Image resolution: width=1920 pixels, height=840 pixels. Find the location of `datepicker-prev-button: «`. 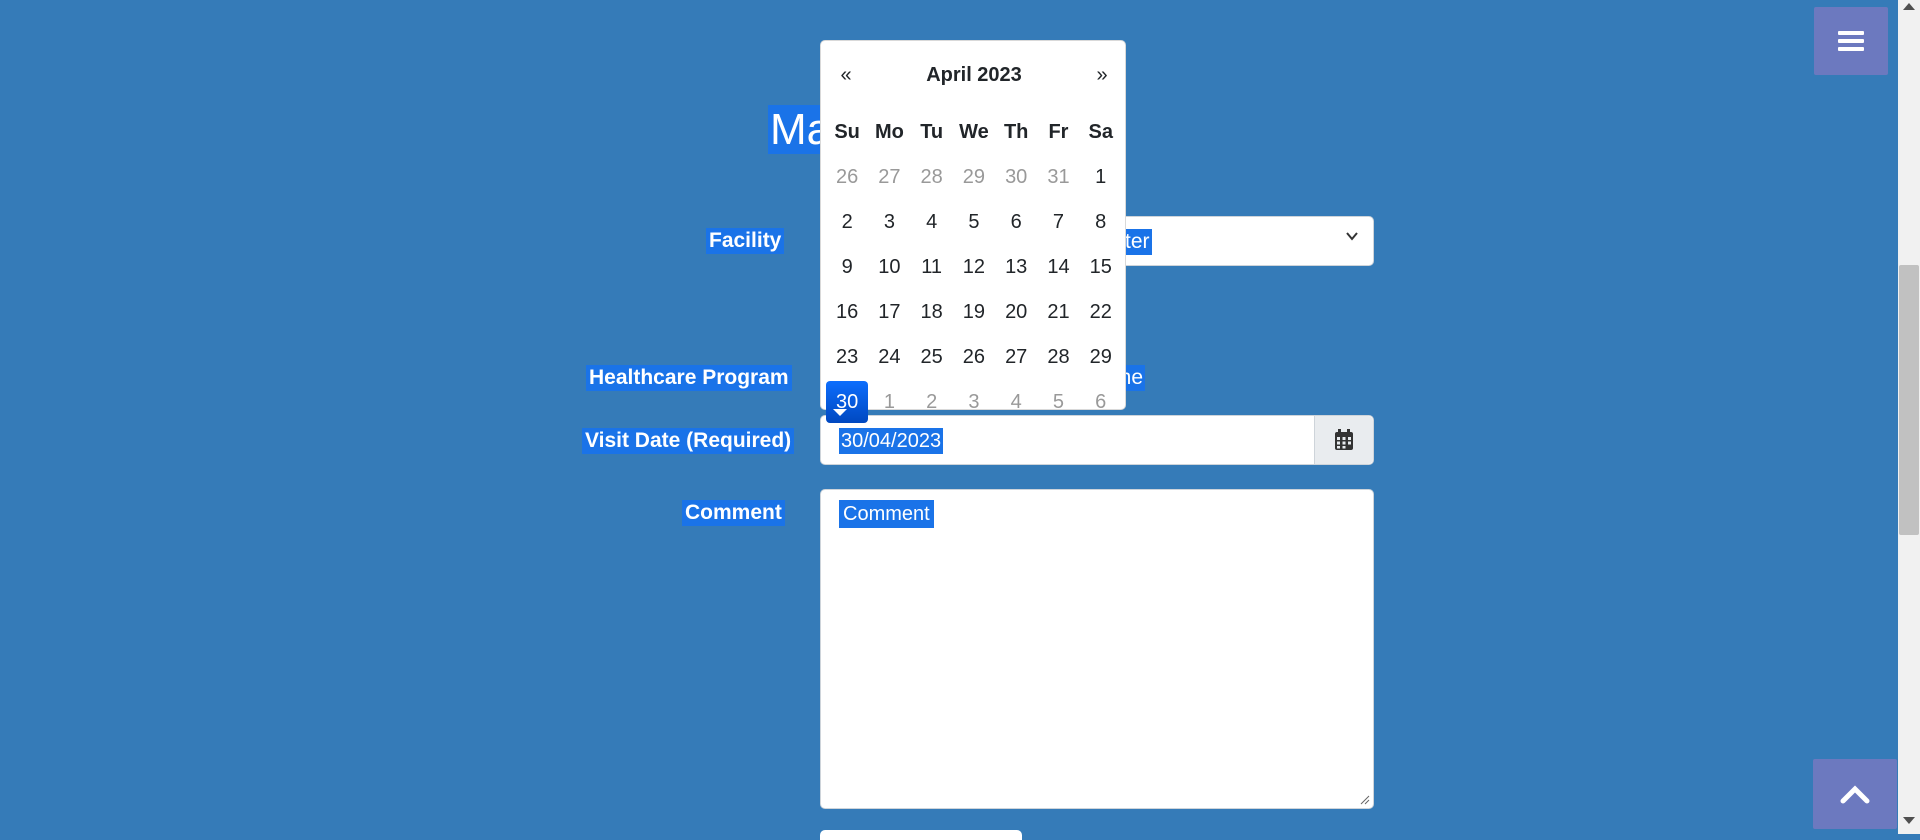

datepicker-prev-button: « is located at coordinates (846, 75).